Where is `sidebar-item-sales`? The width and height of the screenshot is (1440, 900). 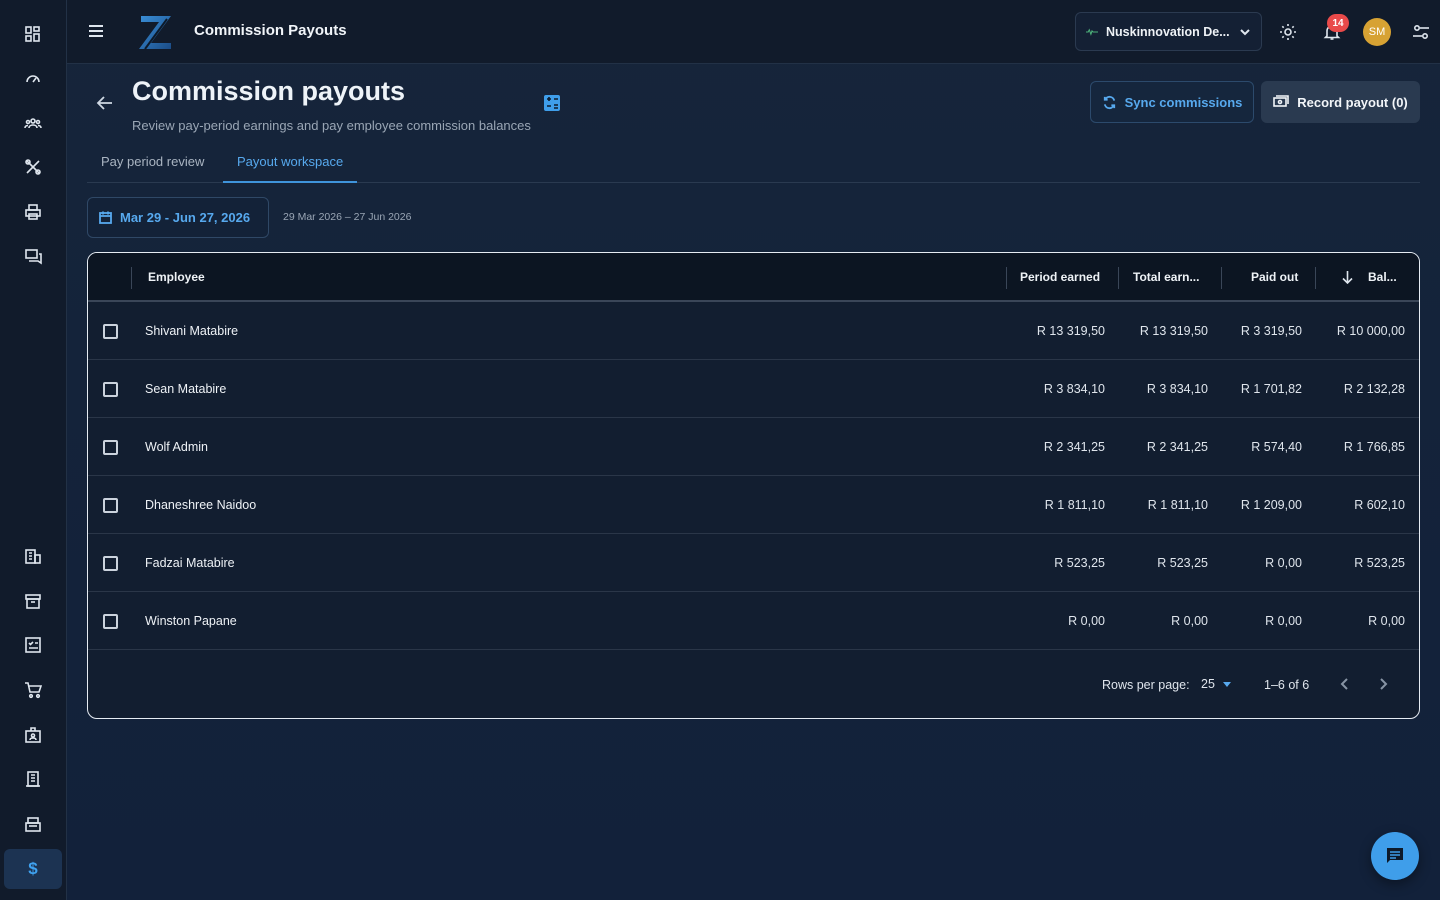 sidebar-item-sales is located at coordinates (33, 690).